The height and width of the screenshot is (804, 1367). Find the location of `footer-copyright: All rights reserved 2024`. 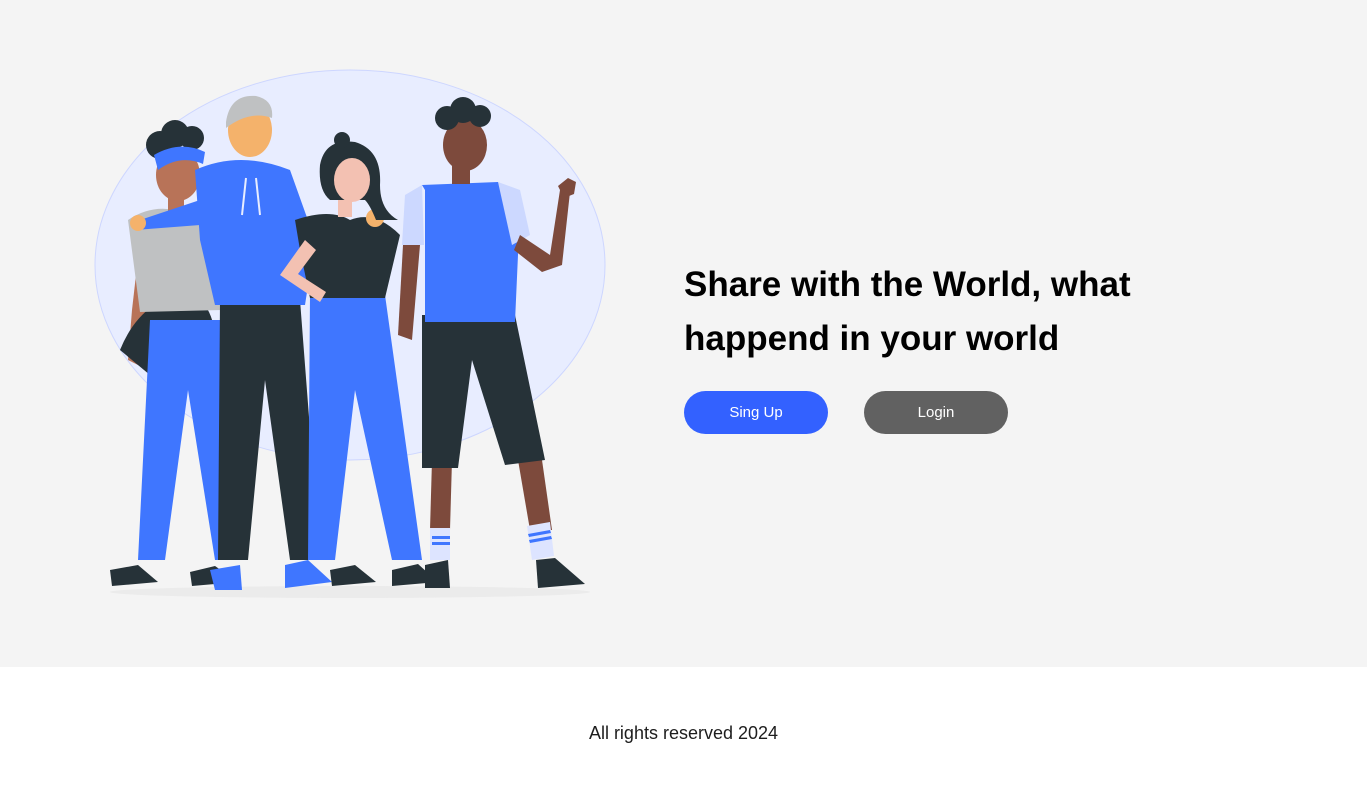

footer-copyright: All rights reserved 2024 is located at coordinates (683, 733).